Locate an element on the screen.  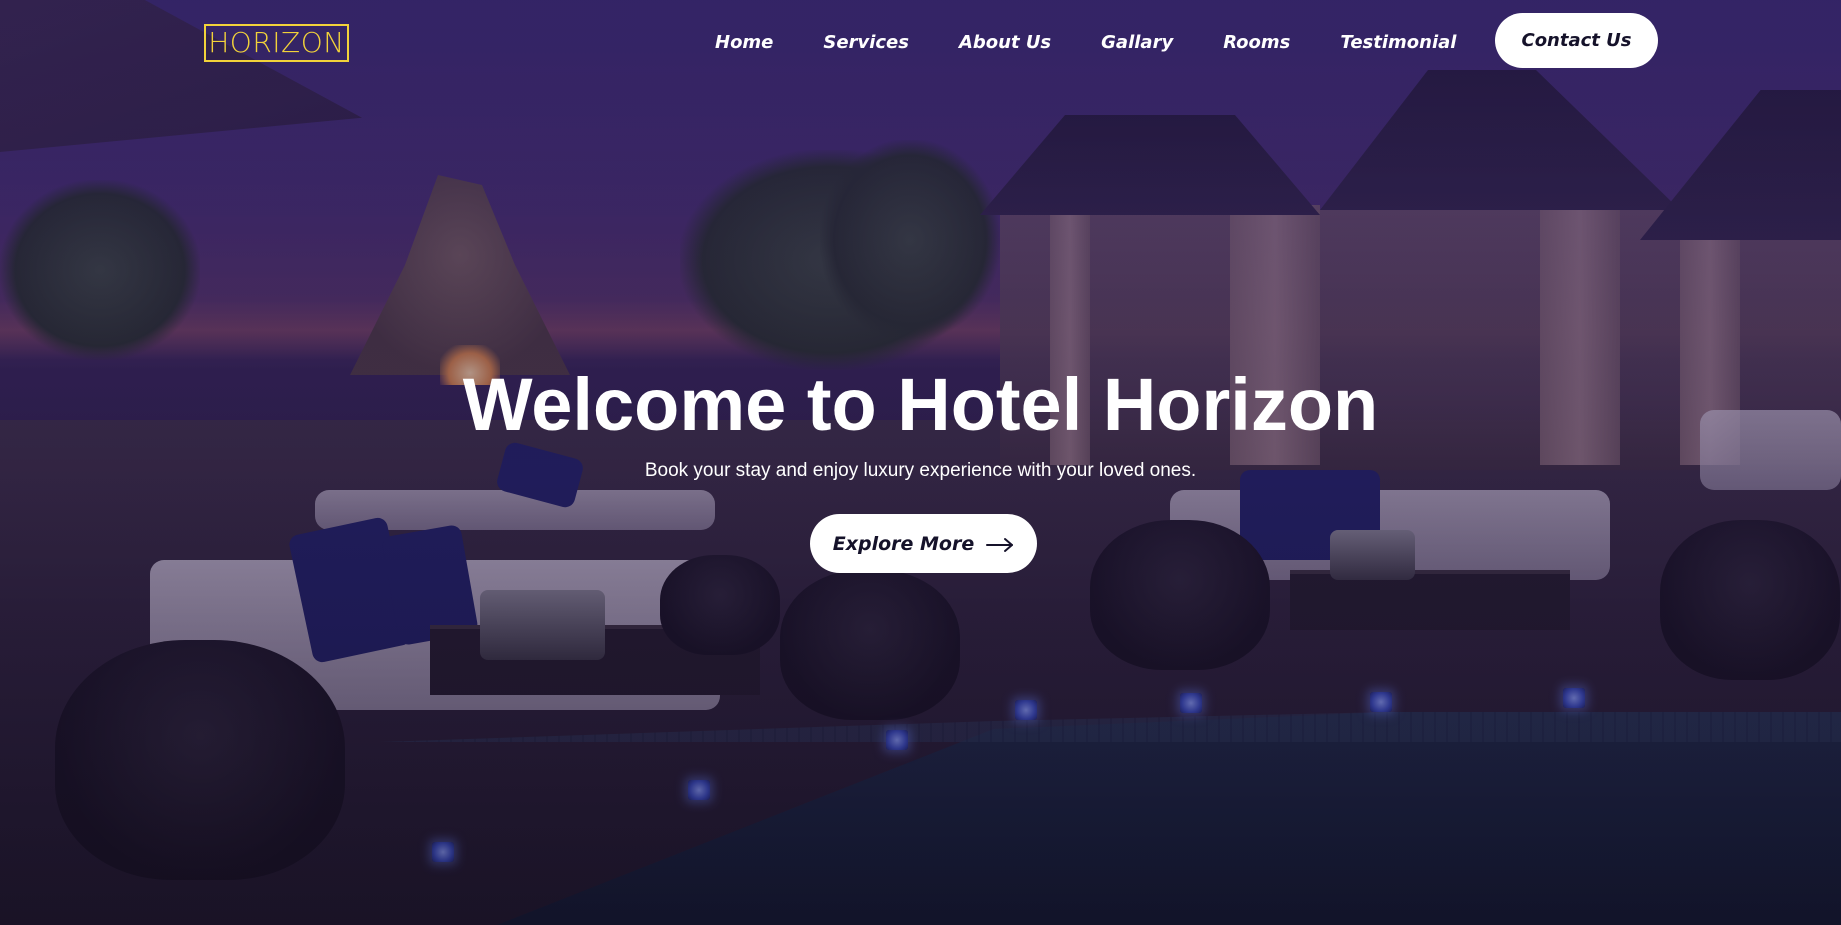
logo: HORIZON is located at coordinates (276, 43).